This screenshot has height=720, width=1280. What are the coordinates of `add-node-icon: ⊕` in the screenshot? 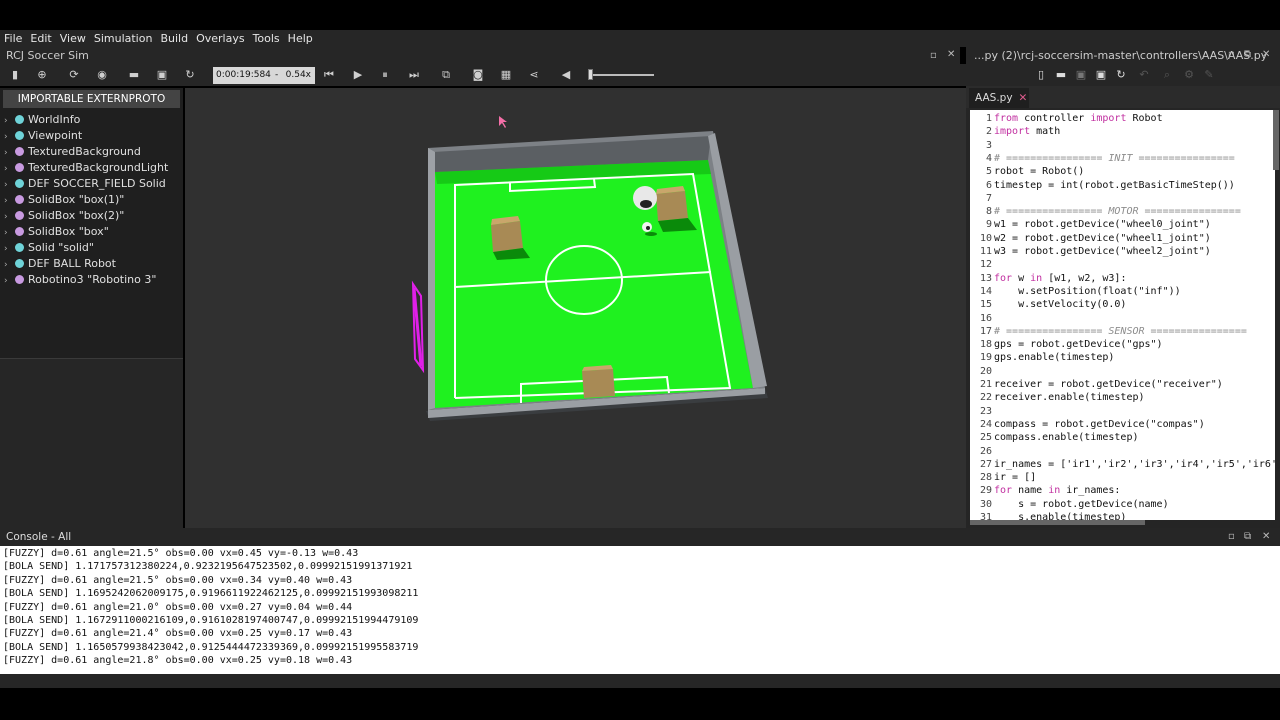 It's located at (42, 75).